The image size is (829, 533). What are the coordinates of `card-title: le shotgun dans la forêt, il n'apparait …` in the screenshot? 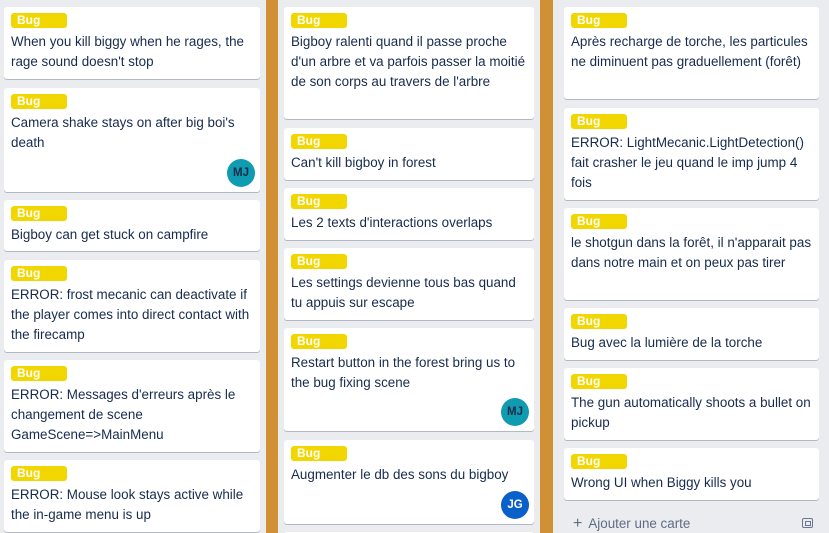 It's located at (691, 252).